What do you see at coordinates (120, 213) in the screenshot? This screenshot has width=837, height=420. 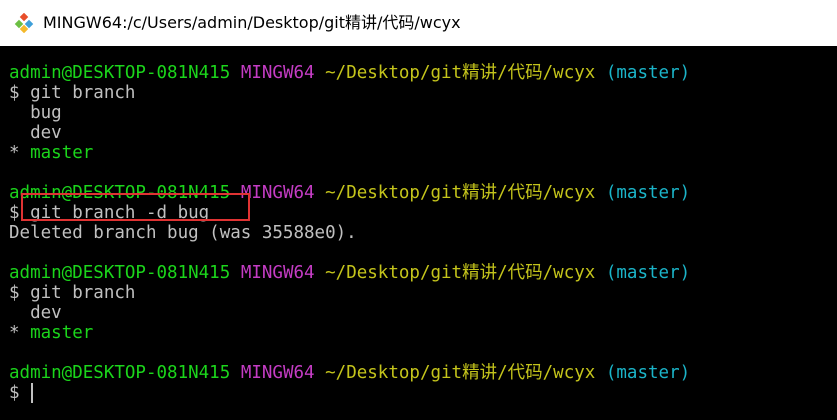 I see `command-text: git branch -d bug` at bounding box center [120, 213].